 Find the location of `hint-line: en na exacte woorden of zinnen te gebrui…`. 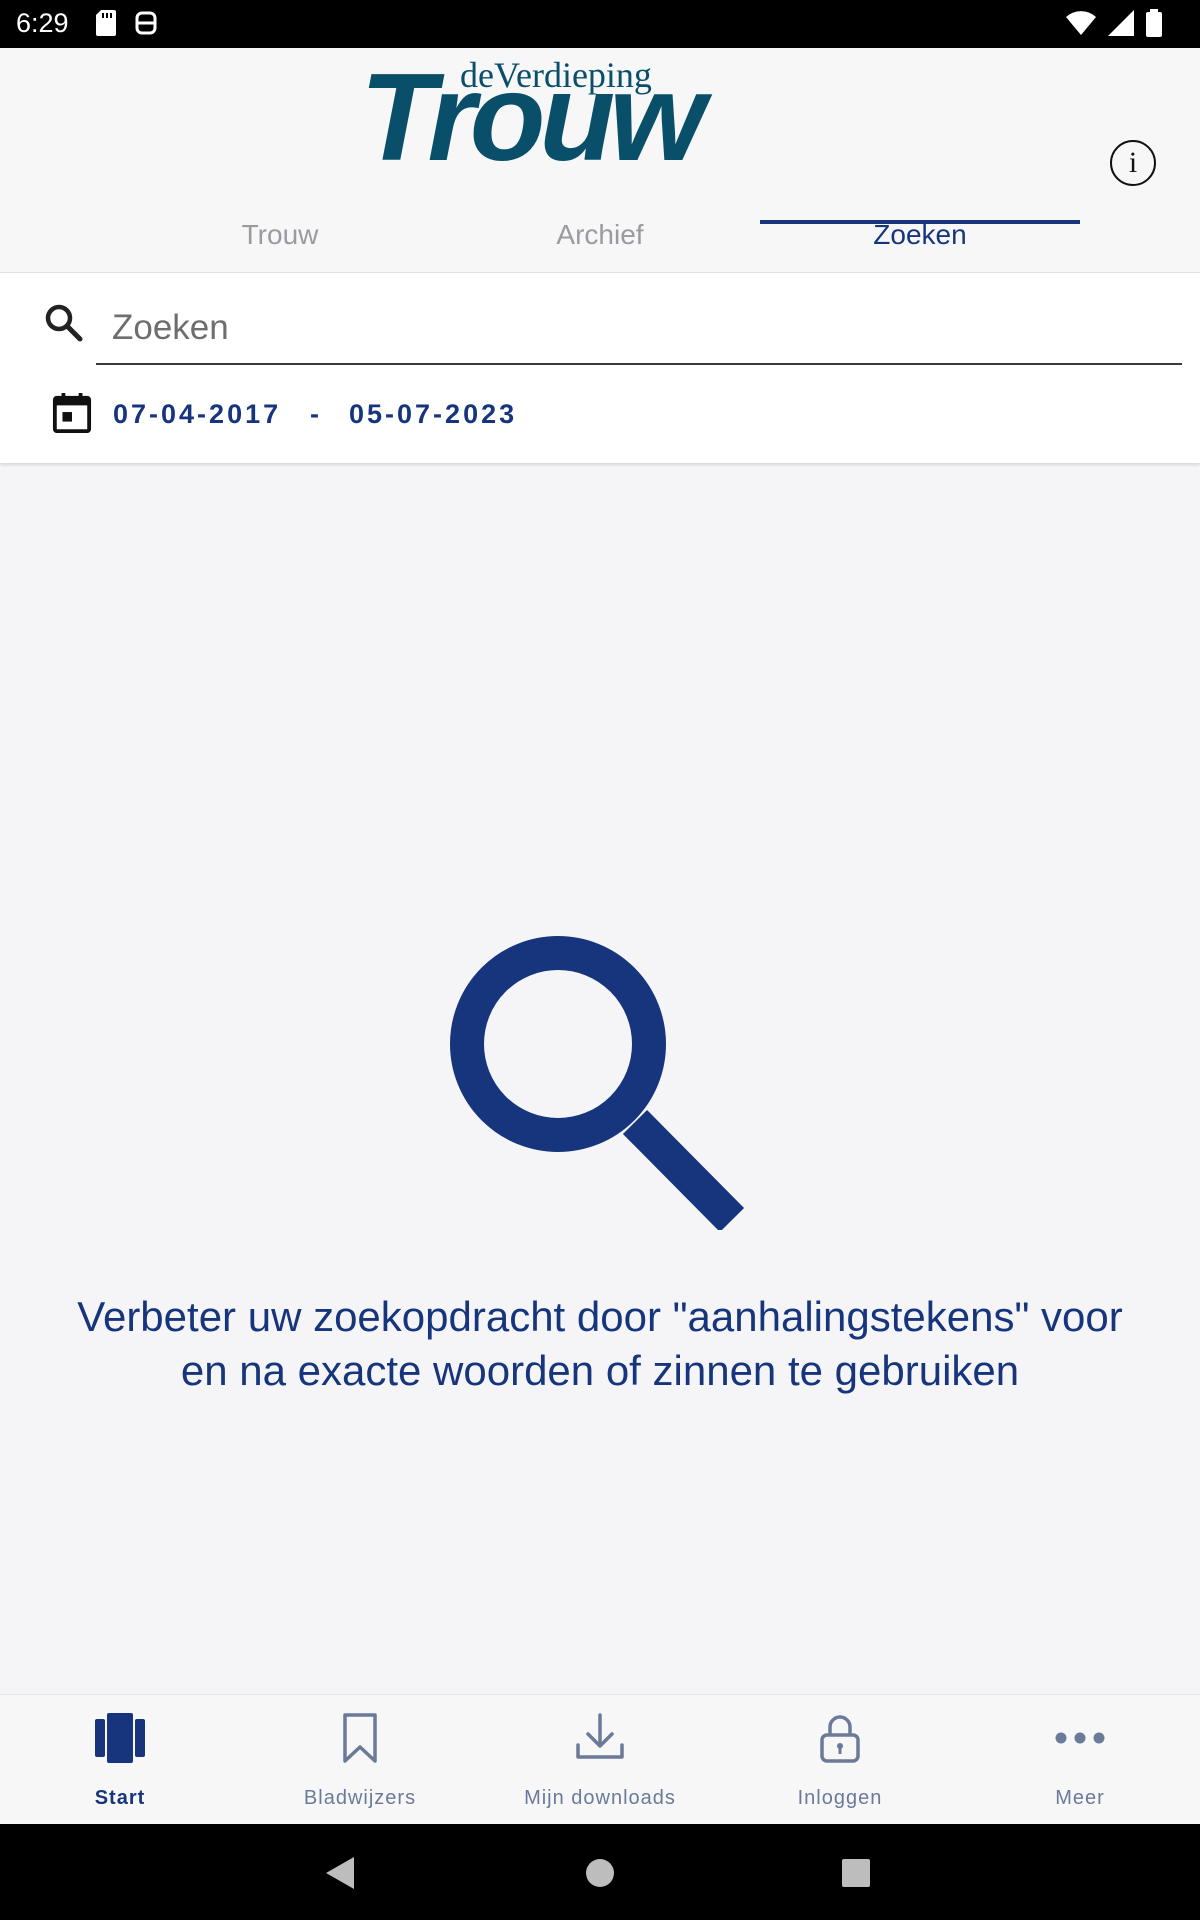

hint-line: en na exacte woorden of zinnen te gebrui… is located at coordinates (600, 1370).